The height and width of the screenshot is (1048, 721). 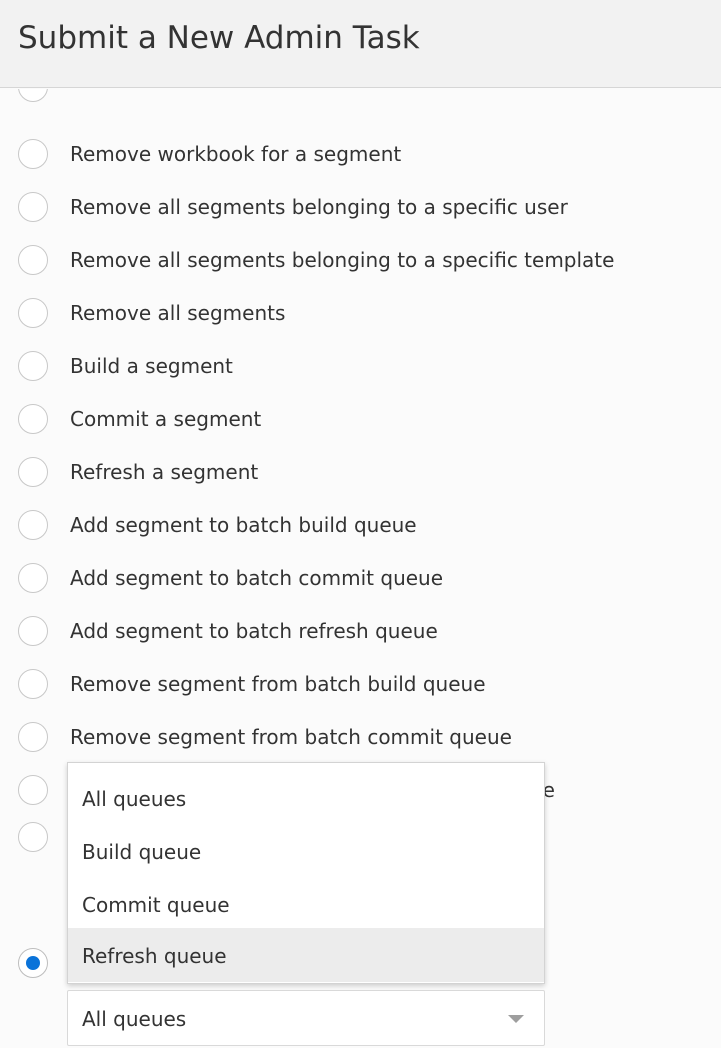 I want to click on radio-option-remove-commit-queue: Remove segment from batch commit queue, so click(x=368, y=737).